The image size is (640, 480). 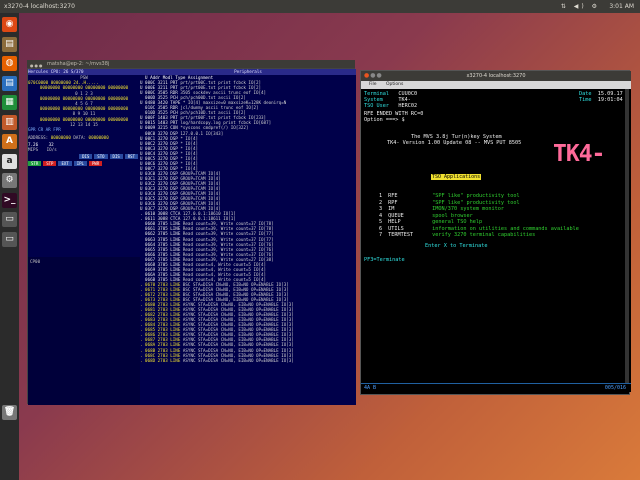 What do you see at coordinates (35, 261) in the screenshot?
I see `console-text: CP00` at bounding box center [35, 261].